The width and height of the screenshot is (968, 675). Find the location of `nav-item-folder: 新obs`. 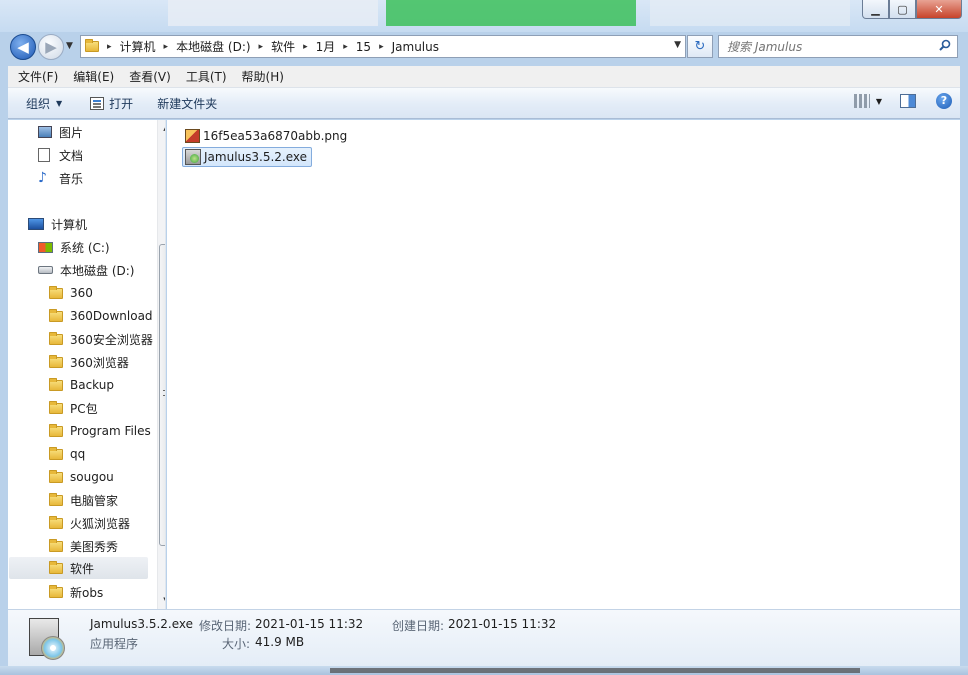

nav-item-folder: 新obs is located at coordinates (76, 592).